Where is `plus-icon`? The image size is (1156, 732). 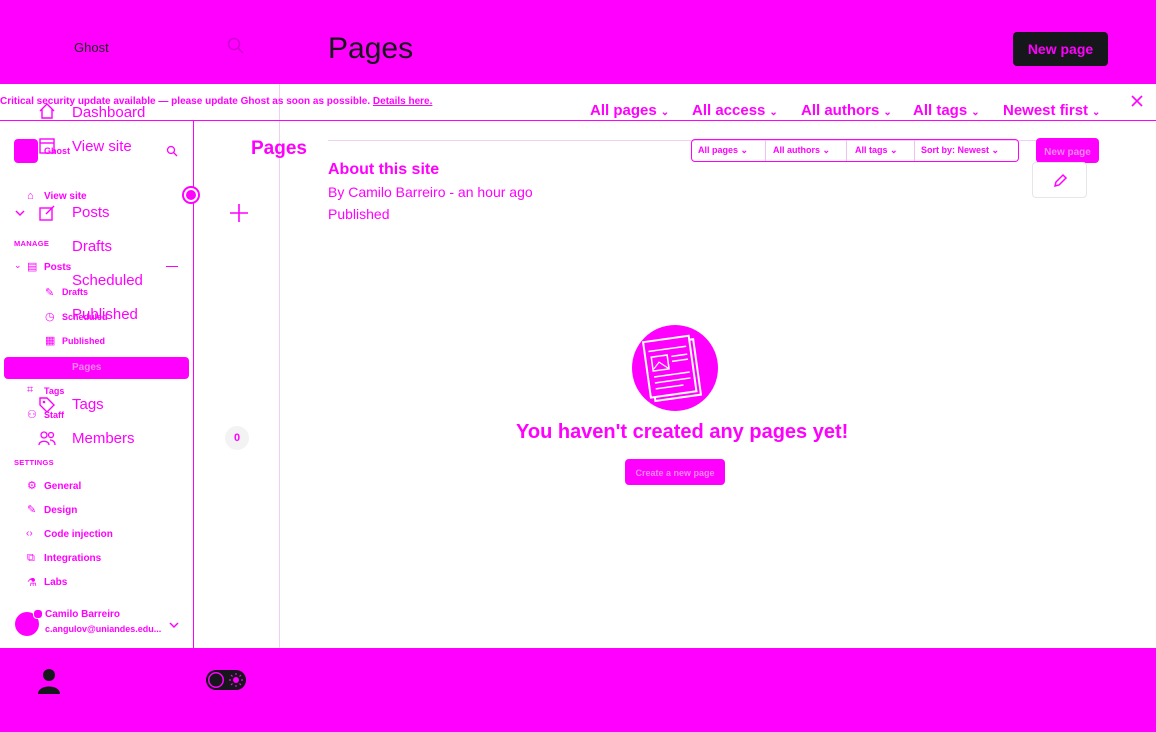
plus-icon is located at coordinates (239, 215).